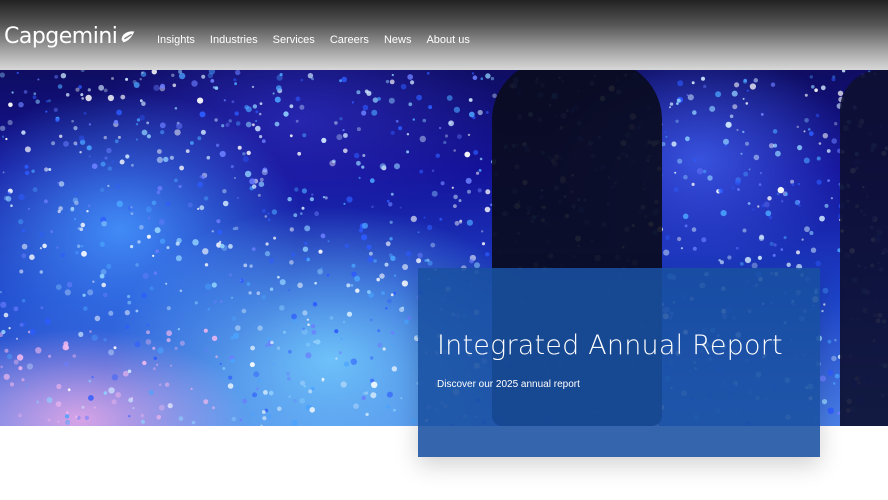 The image size is (888, 500). I want to click on nav-services: Services, so click(294, 40).